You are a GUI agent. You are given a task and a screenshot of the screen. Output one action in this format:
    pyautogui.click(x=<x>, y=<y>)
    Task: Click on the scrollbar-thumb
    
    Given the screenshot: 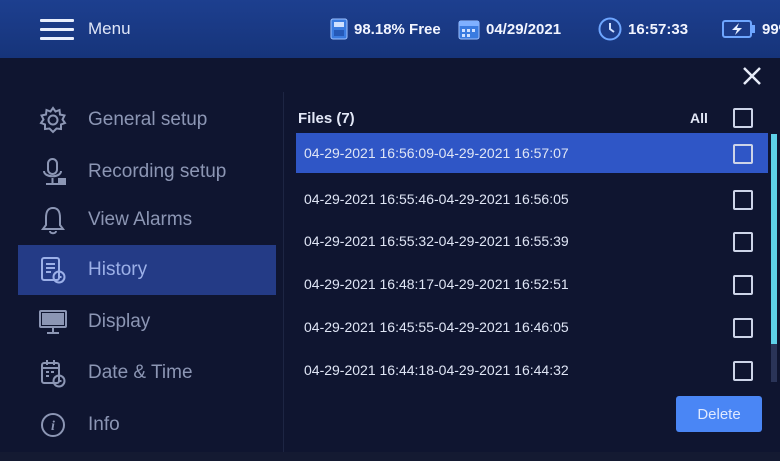 What is the action you would take?
    pyautogui.click(x=774, y=239)
    